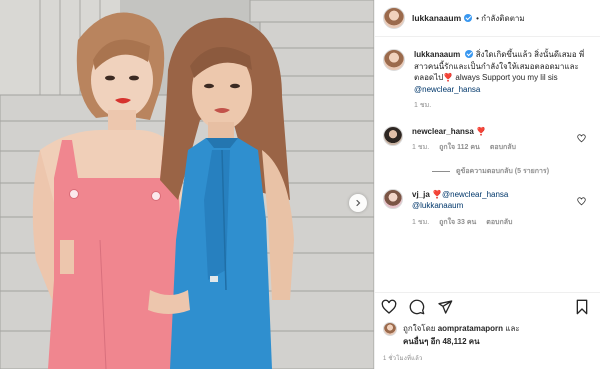 Image resolution: width=600 pixels, height=369 pixels. I want to click on header-username: lukkanaaum, so click(436, 18).